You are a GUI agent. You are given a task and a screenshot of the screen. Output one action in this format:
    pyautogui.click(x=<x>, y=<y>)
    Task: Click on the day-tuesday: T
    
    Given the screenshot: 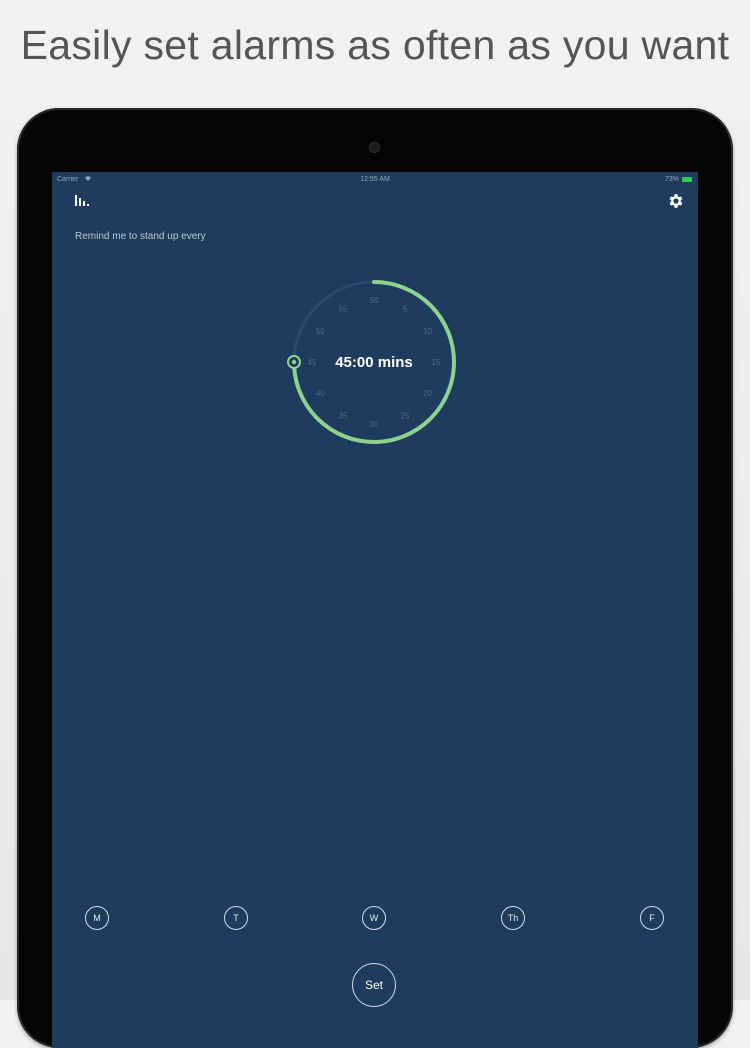 What is the action you would take?
    pyautogui.click(x=236, y=918)
    